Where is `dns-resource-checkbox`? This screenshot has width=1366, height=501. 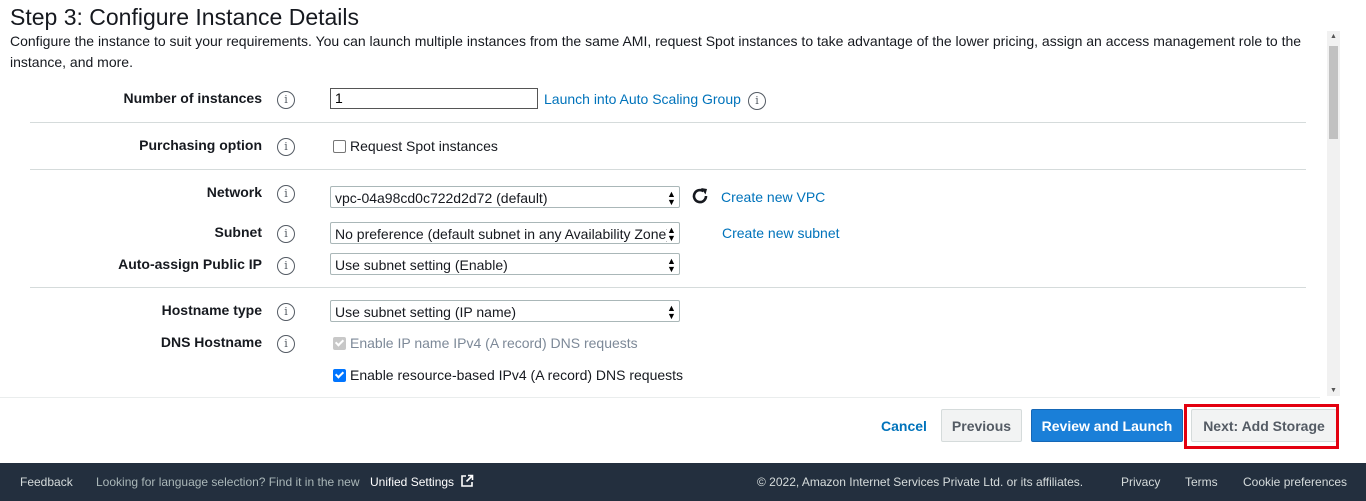
dns-resource-checkbox is located at coordinates (339, 375).